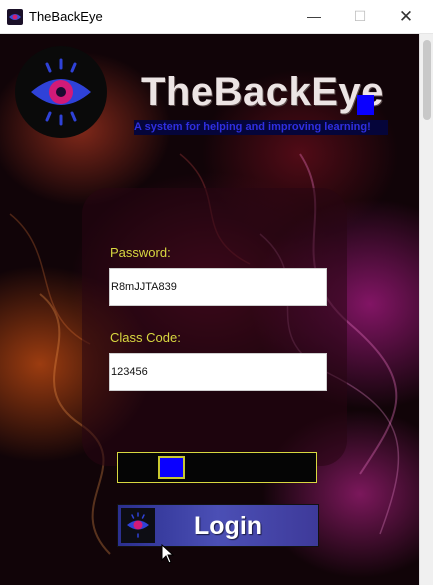 This screenshot has height=585, width=433. What do you see at coordinates (138, 525) in the screenshot?
I see `login-eye-icon` at bounding box center [138, 525].